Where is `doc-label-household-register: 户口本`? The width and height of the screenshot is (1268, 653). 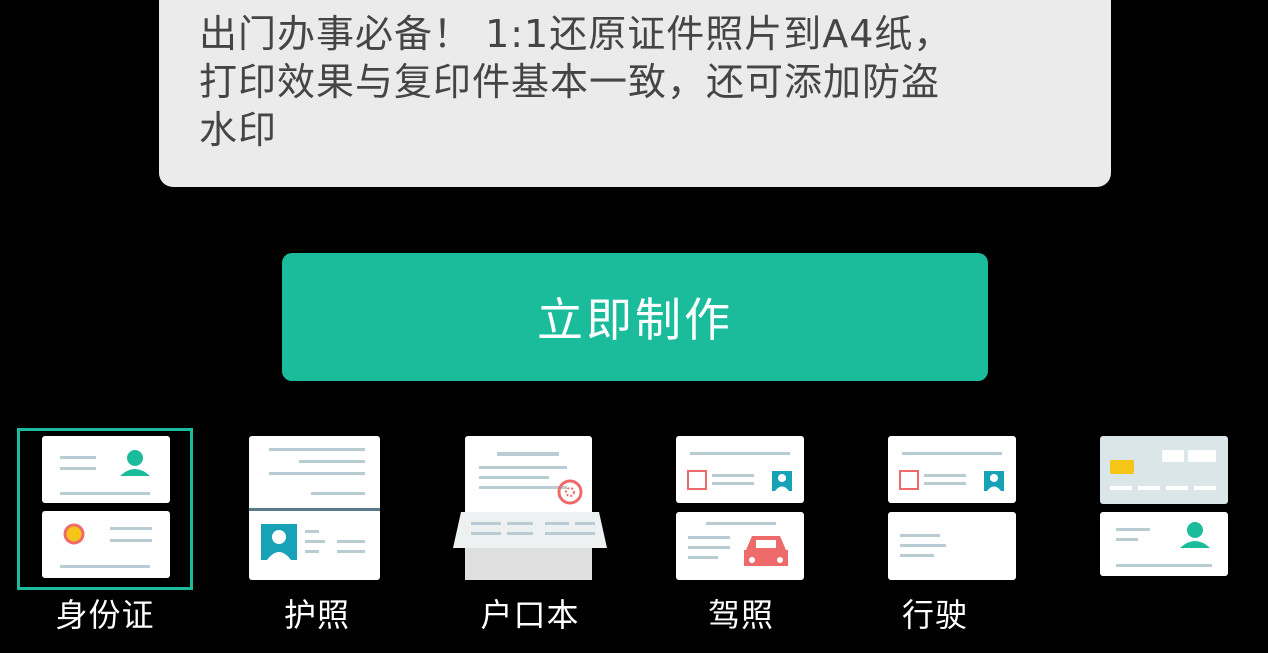
doc-label-household-register: 户口本 is located at coordinates (530, 613).